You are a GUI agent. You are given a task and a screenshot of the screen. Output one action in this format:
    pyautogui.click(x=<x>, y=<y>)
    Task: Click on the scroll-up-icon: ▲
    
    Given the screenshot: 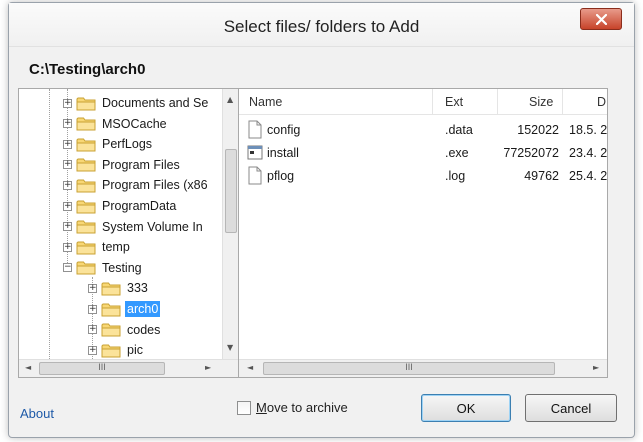 What is the action you would take?
    pyautogui.click(x=230, y=99)
    